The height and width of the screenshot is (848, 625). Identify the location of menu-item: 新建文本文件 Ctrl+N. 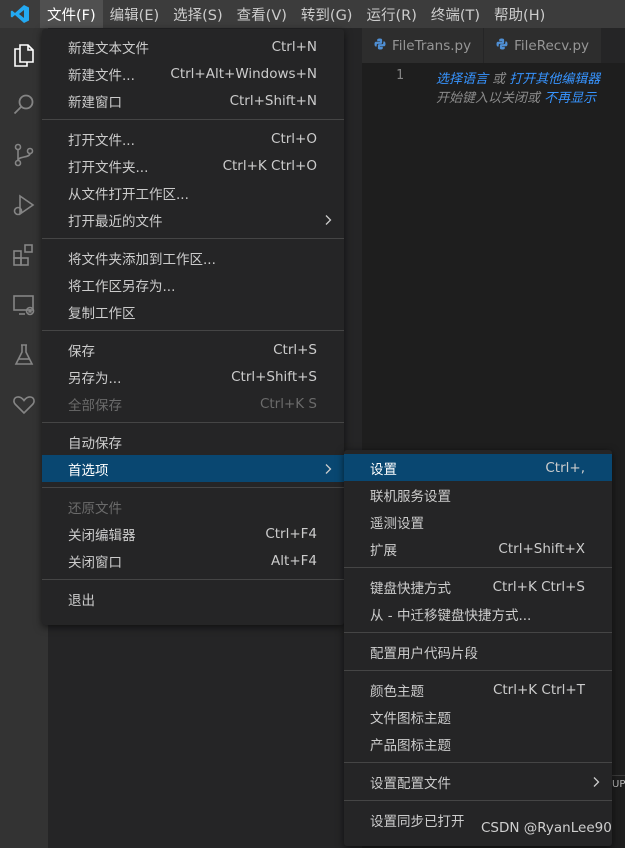
(193, 46).